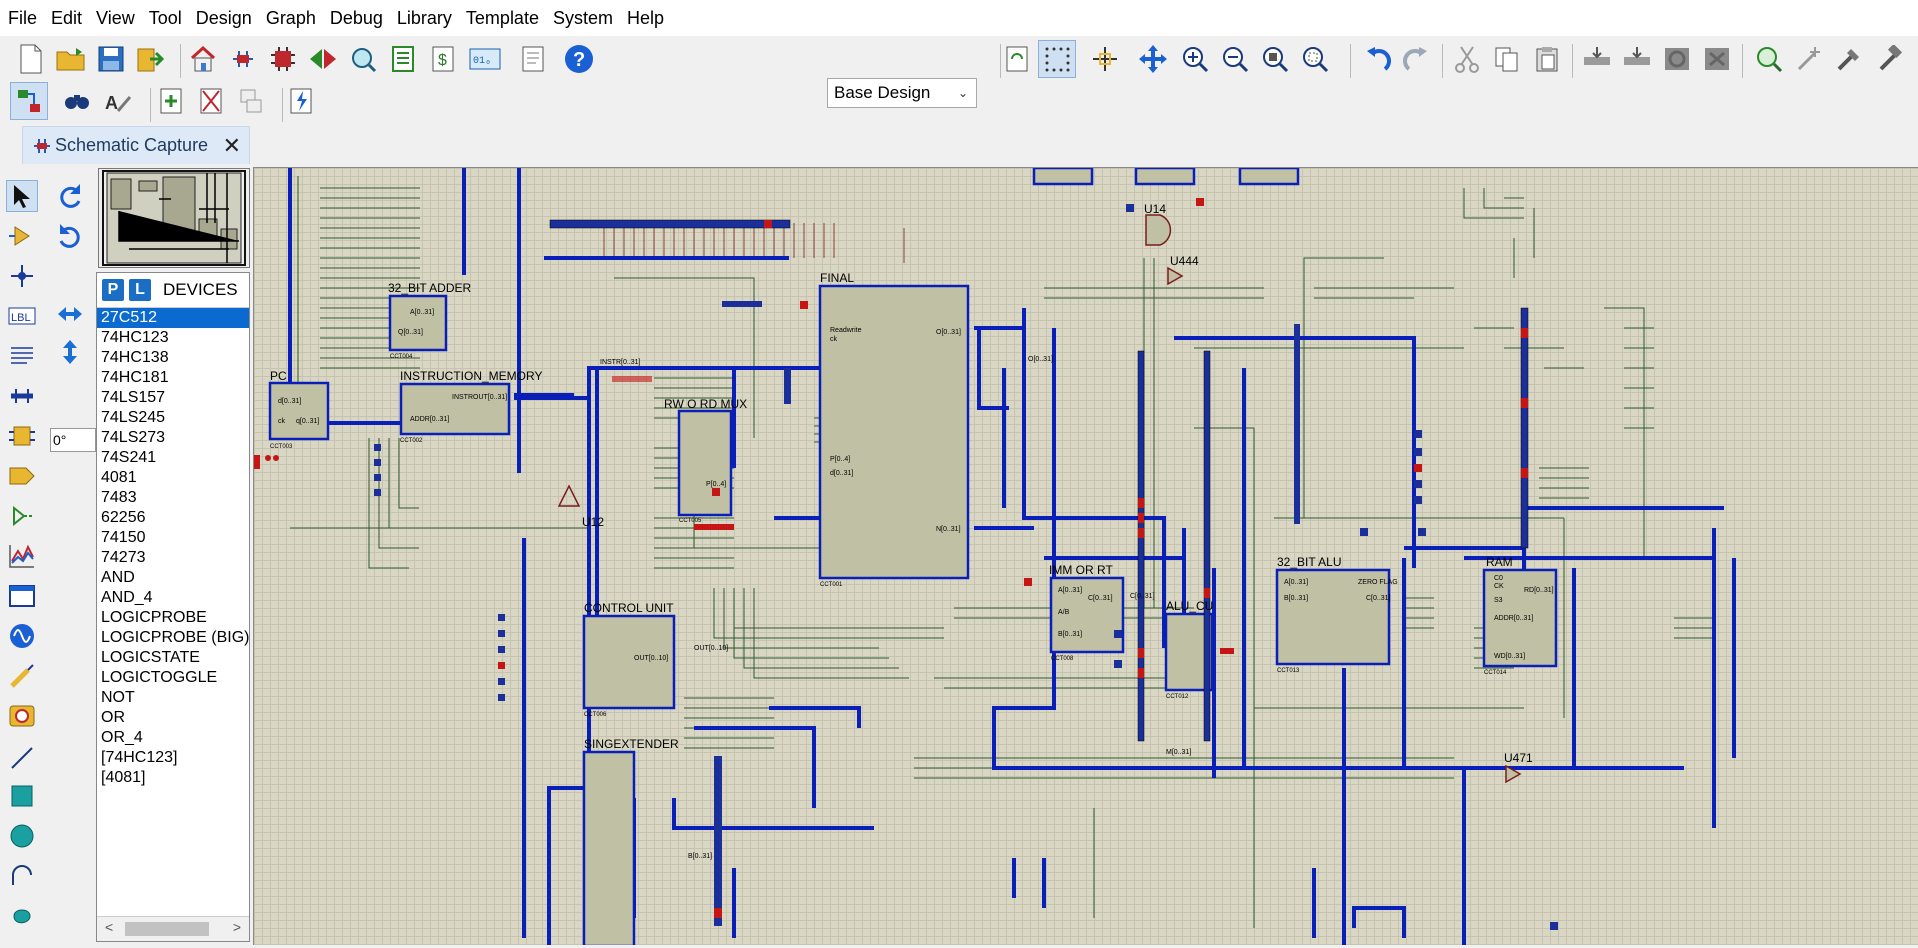 This screenshot has width=1918, height=948. I want to click on redo-icon, so click(1417, 59).